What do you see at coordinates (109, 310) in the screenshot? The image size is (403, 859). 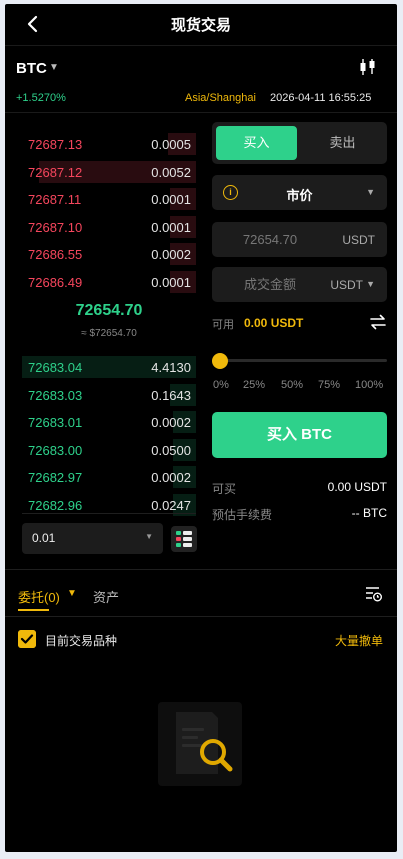 I see `last-price: 72654.70` at bounding box center [109, 310].